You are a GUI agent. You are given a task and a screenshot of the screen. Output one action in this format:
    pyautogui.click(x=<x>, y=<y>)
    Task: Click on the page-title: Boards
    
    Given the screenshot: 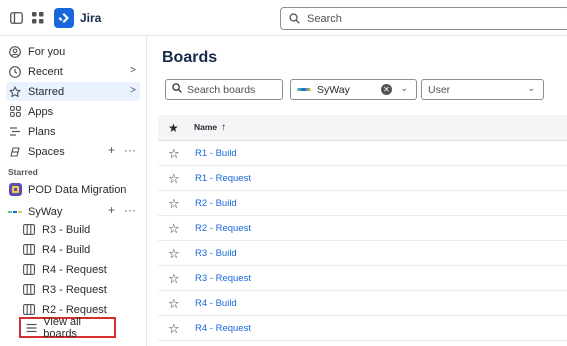 What is the action you would take?
    pyautogui.click(x=190, y=57)
    